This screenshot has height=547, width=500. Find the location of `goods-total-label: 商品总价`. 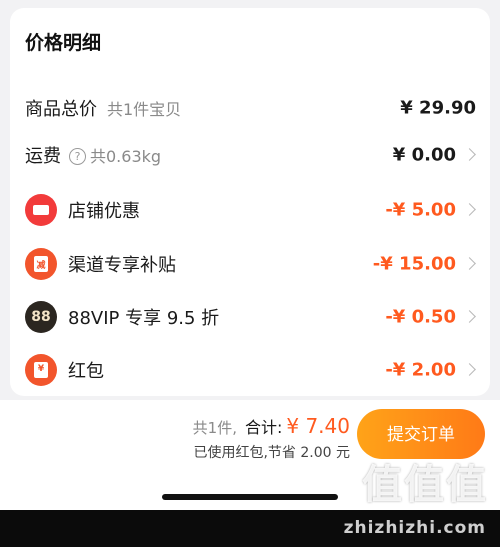

goods-total-label: 商品总价 is located at coordinates (61, 109).